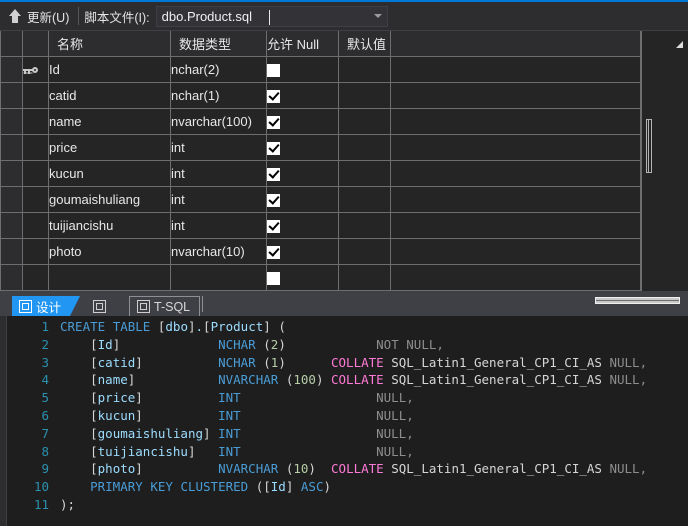 The height and width of the screenshot is (526, 688). I want to click on cell-data-type: nchar(2), so click(218, 69).